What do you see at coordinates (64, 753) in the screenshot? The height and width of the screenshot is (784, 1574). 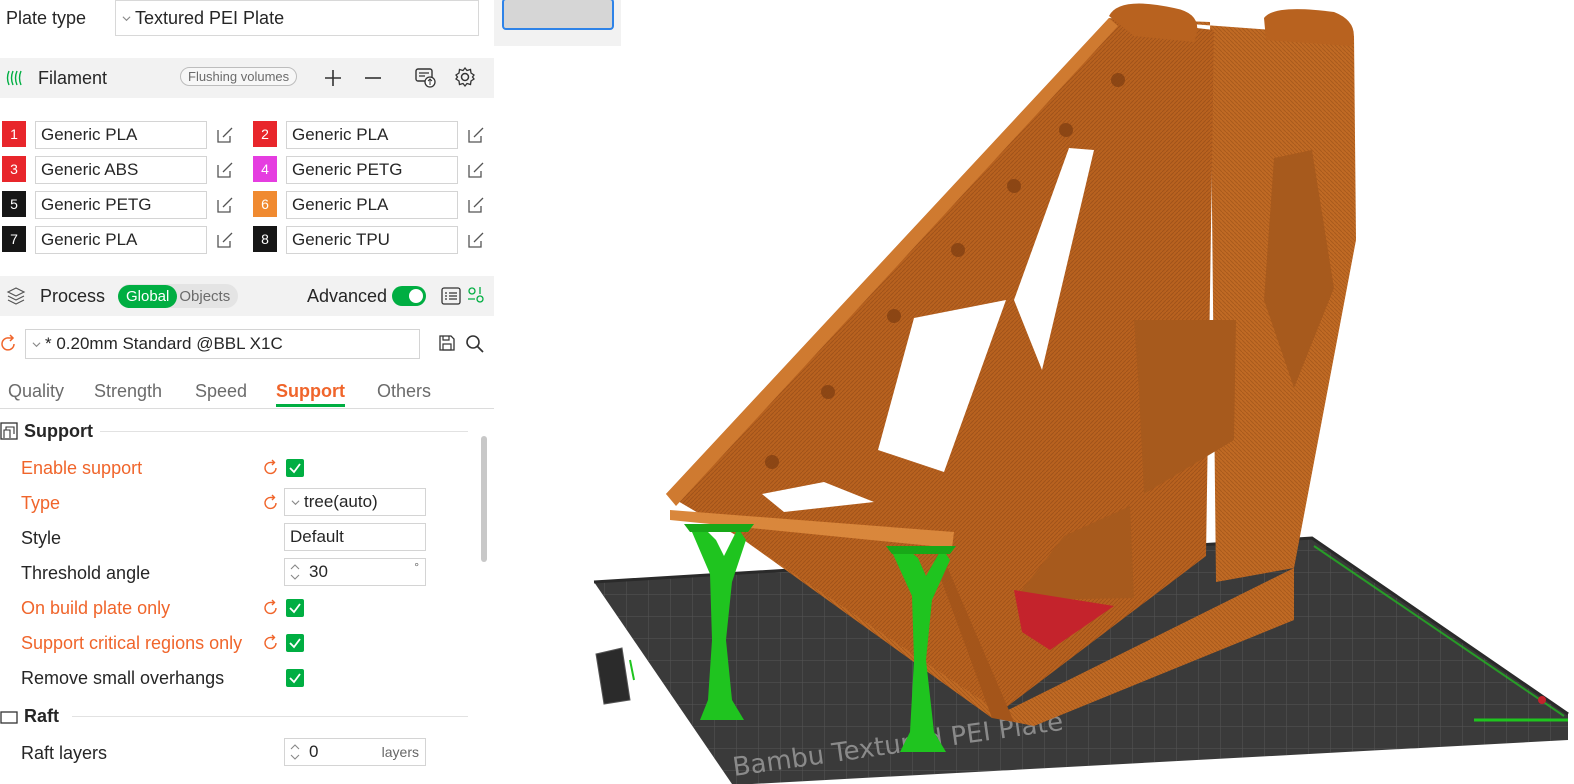 I see `raft-layers-label: Raft layers` at bounding box center [64, 753].